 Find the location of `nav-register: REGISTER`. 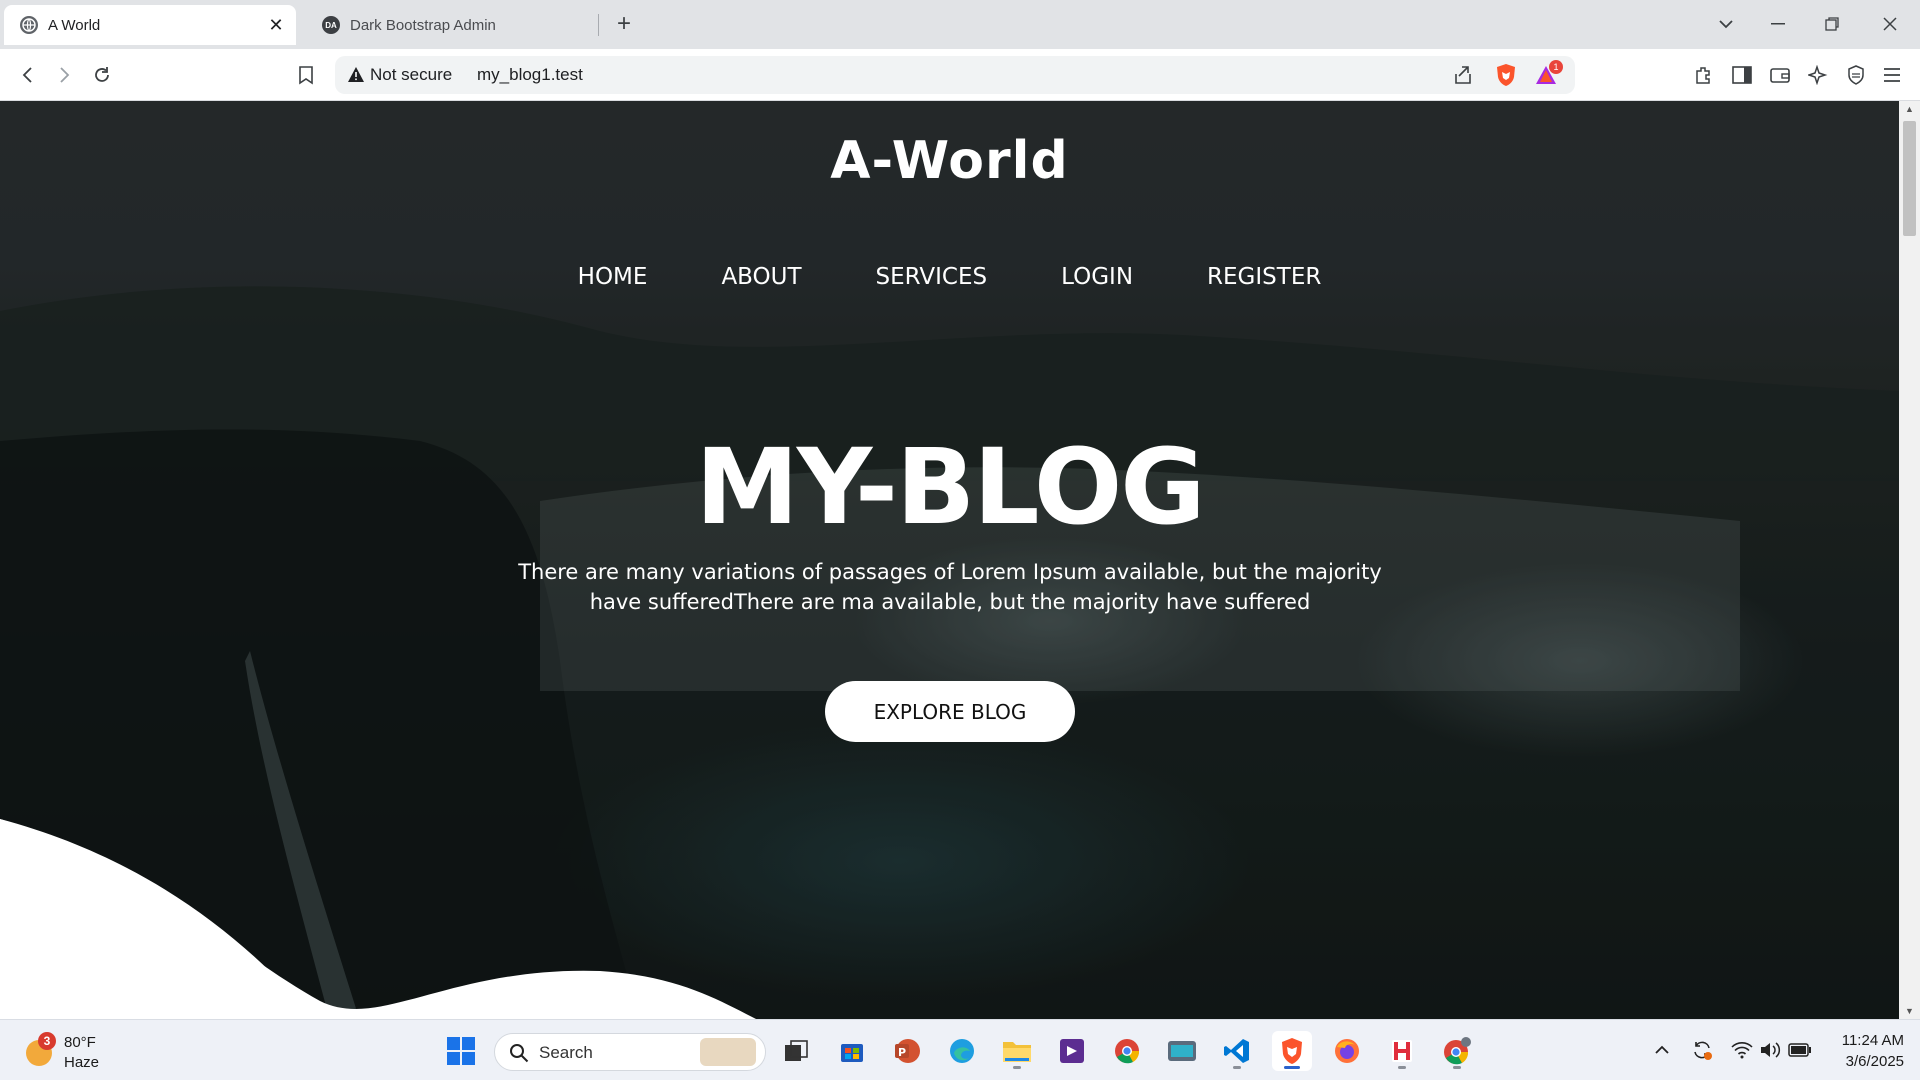

nav-register: REGISTER is located at coordinates (1264, 277).